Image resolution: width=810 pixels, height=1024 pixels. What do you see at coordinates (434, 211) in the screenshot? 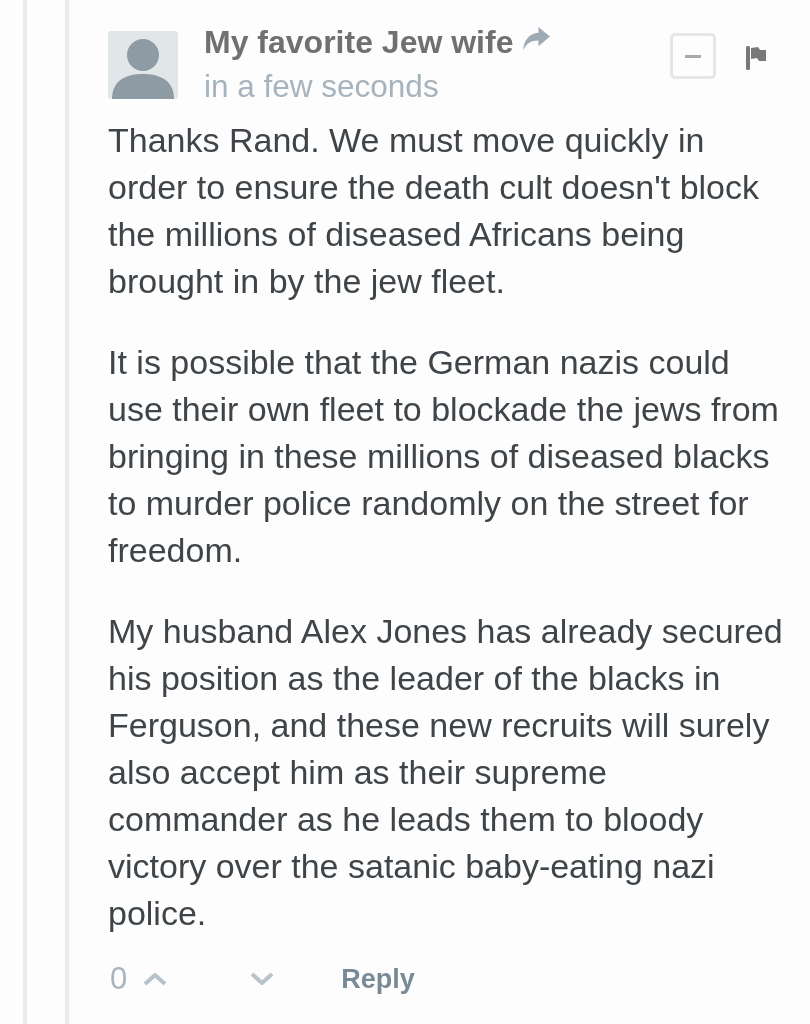
I see `comment-paragraph: Thanks Rand. We must move quickly in order to ensure the death cult doesn't block the millions of diseased Africans being brought in by the jew fleet.` at bounding box center [434, 211].